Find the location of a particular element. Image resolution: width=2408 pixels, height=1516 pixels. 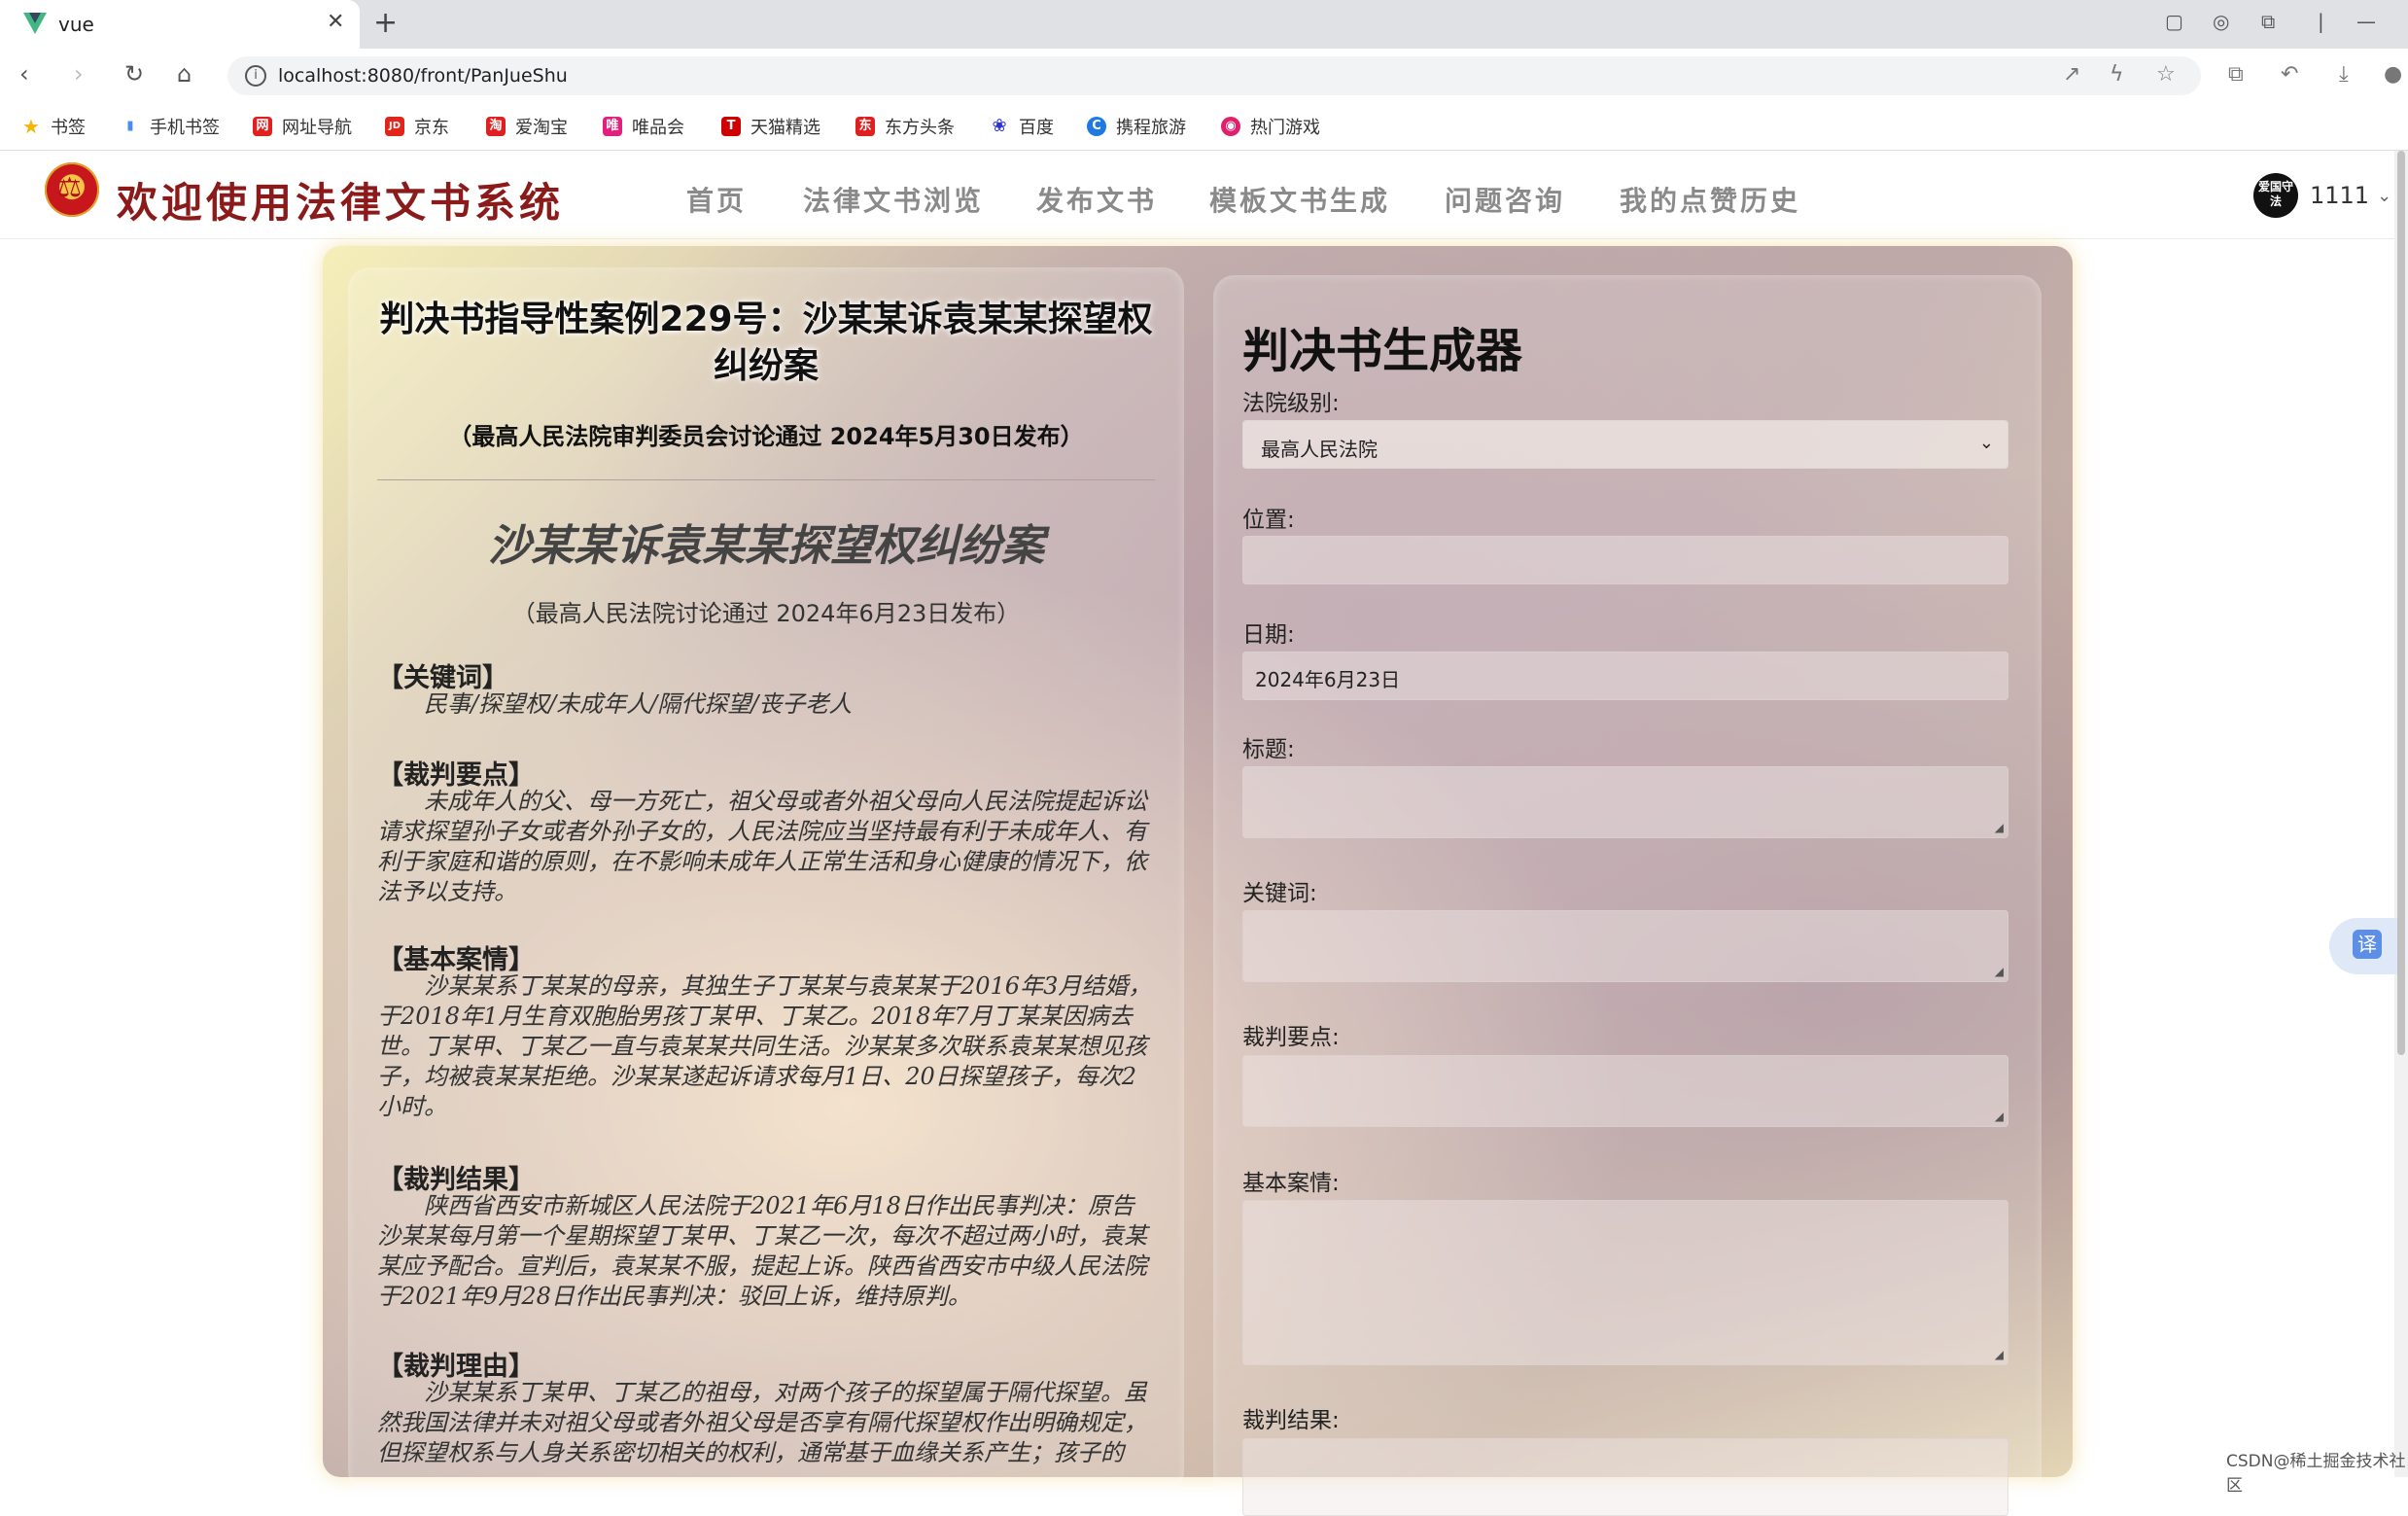

site-info-icon: i is located at coordinates (255, 76).